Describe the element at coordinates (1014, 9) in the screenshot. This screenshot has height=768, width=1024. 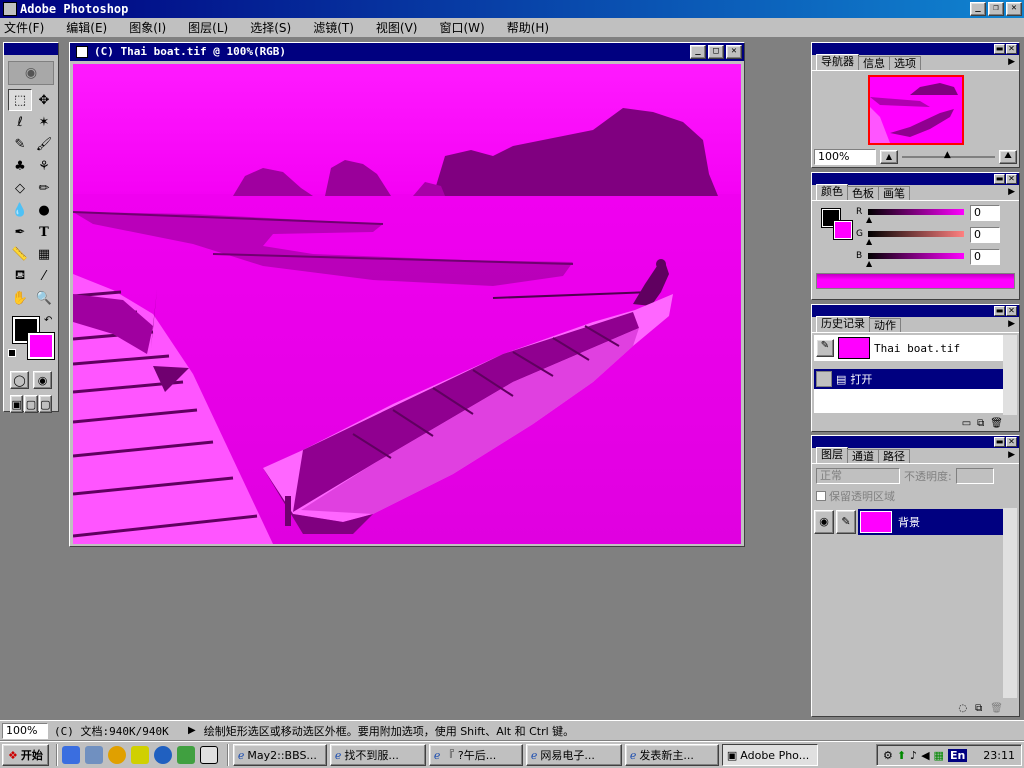
I see `close-button: ✕` at that location.